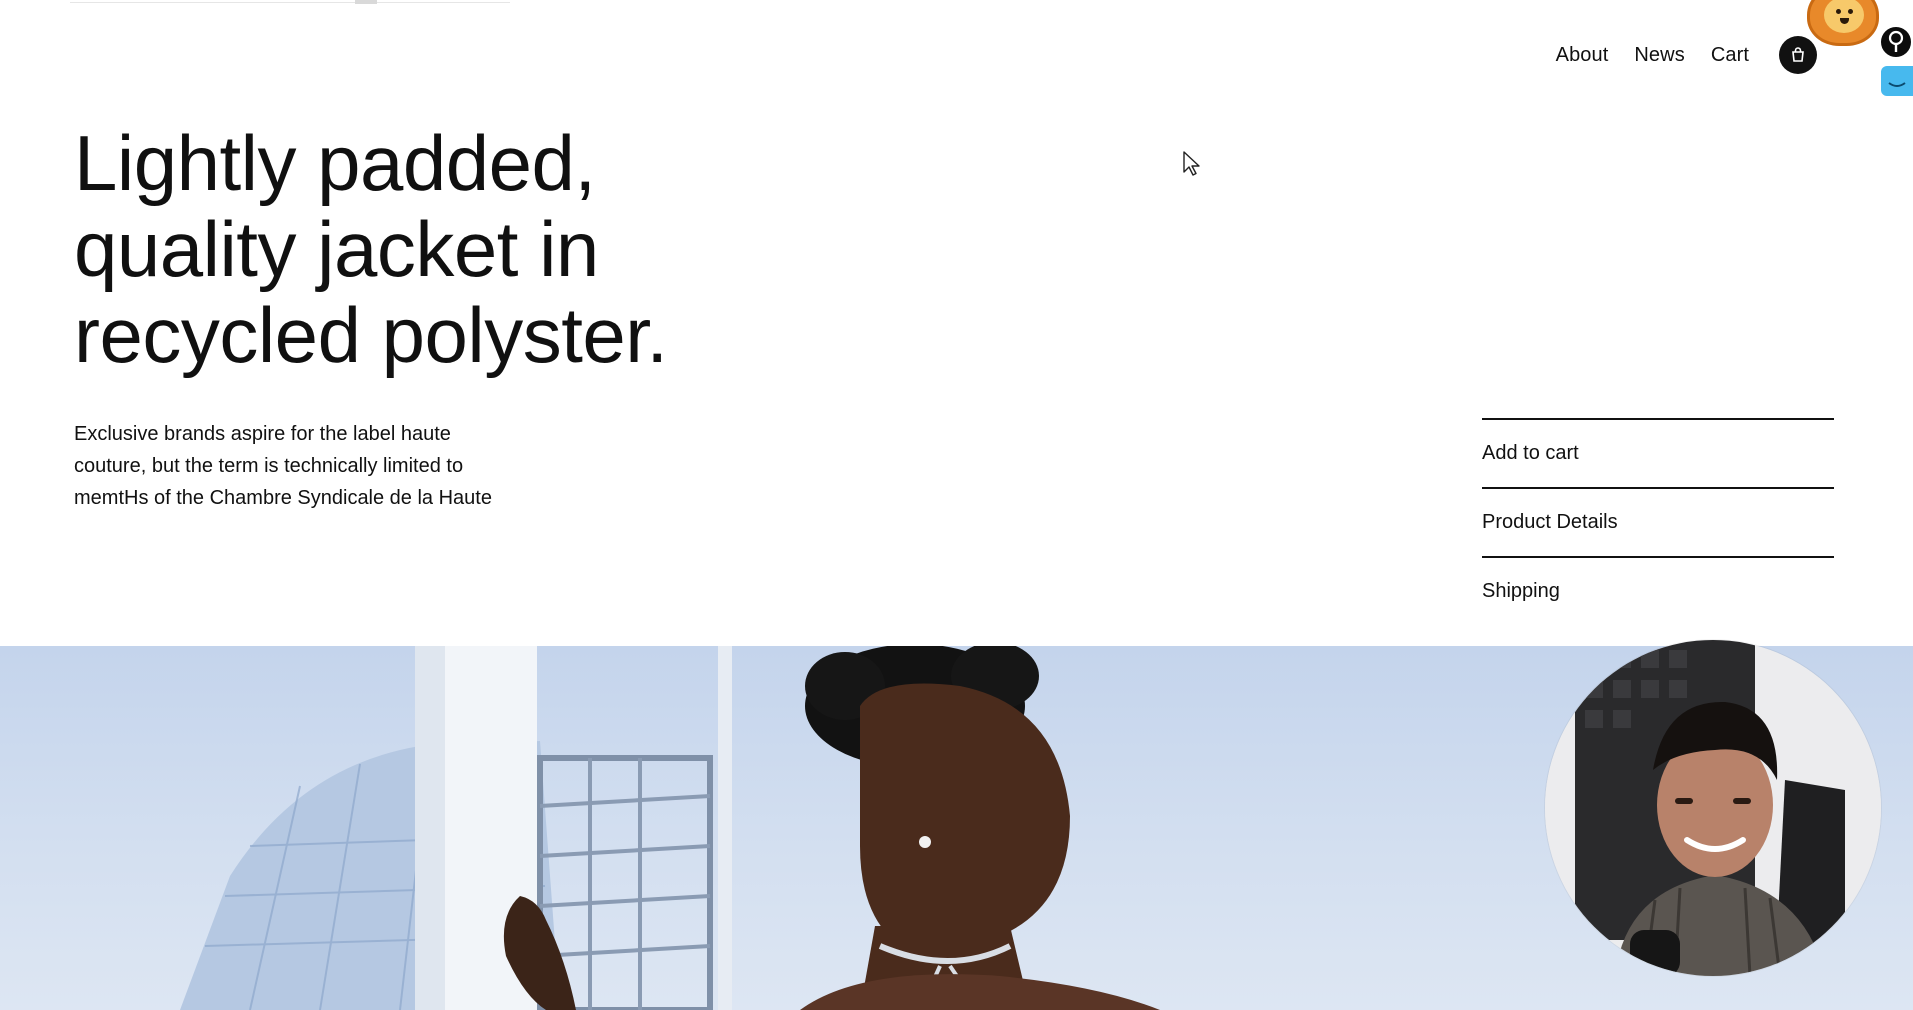  Describe the element at coordinates (1582, 55) in the screenshot. I see `nav-about-link: About` at that location.